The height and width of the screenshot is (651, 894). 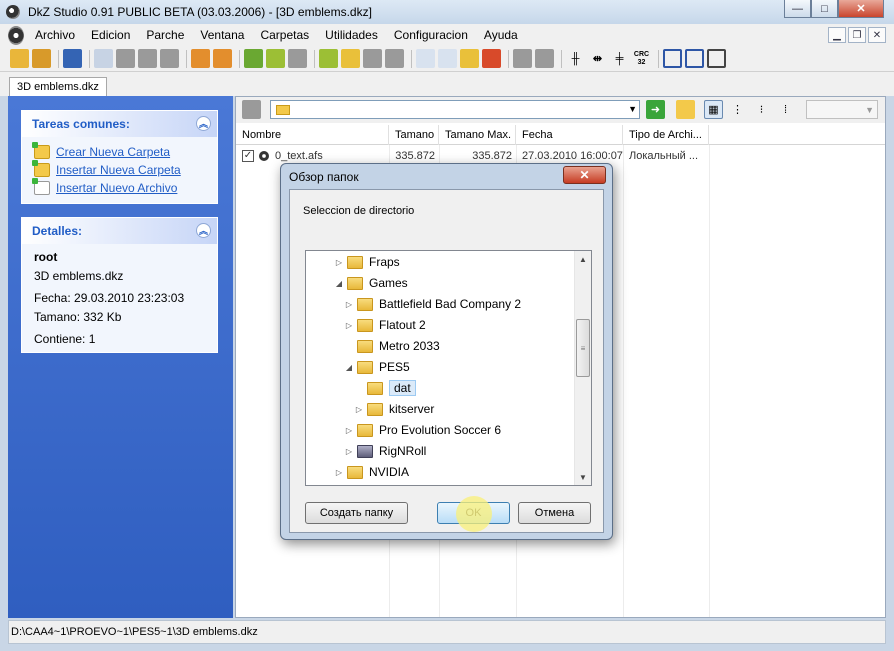 I want to click on new-document-icon, so click(x=103, y=58).